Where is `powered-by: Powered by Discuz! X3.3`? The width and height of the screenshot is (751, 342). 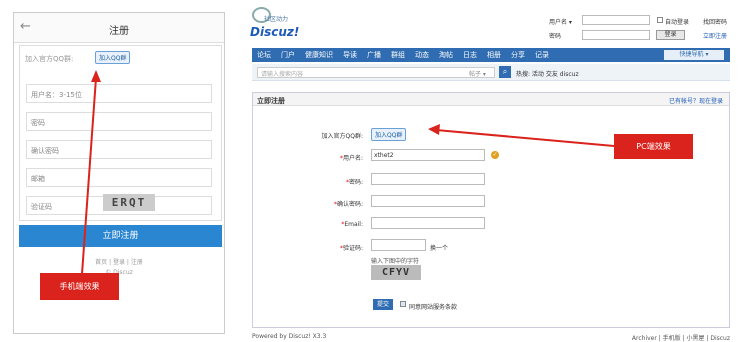 powered-by: Powered by Discuz! X3.3 is located at coordinates (289, 336).